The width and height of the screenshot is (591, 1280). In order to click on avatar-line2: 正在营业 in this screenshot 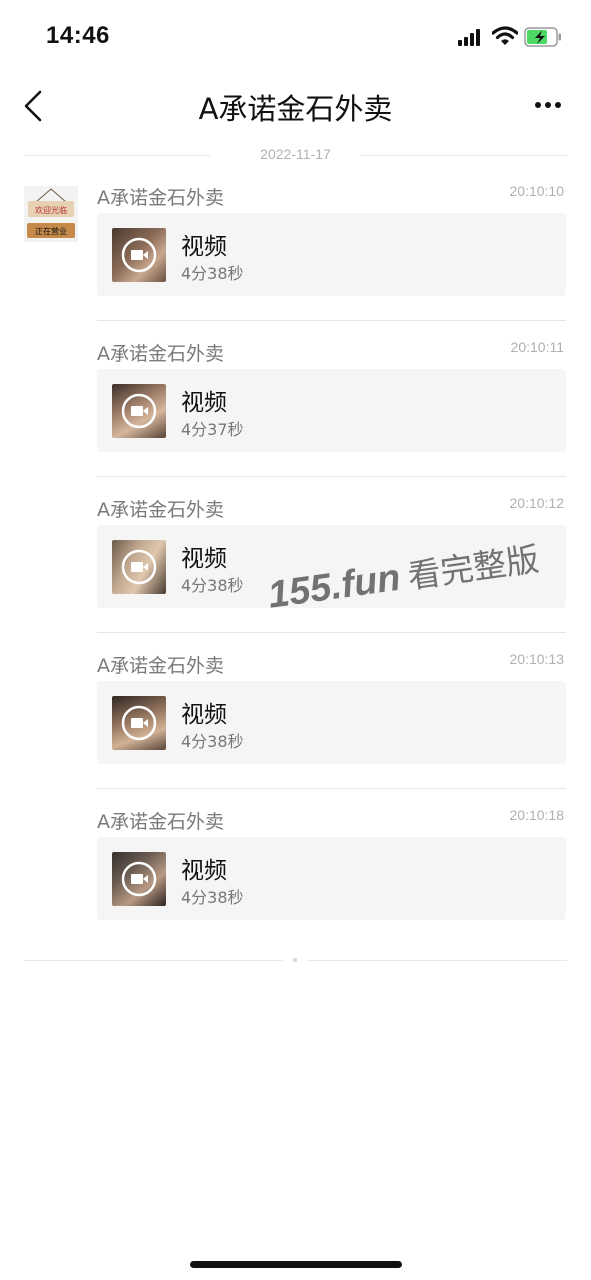, I will do `click(51, 231)`.